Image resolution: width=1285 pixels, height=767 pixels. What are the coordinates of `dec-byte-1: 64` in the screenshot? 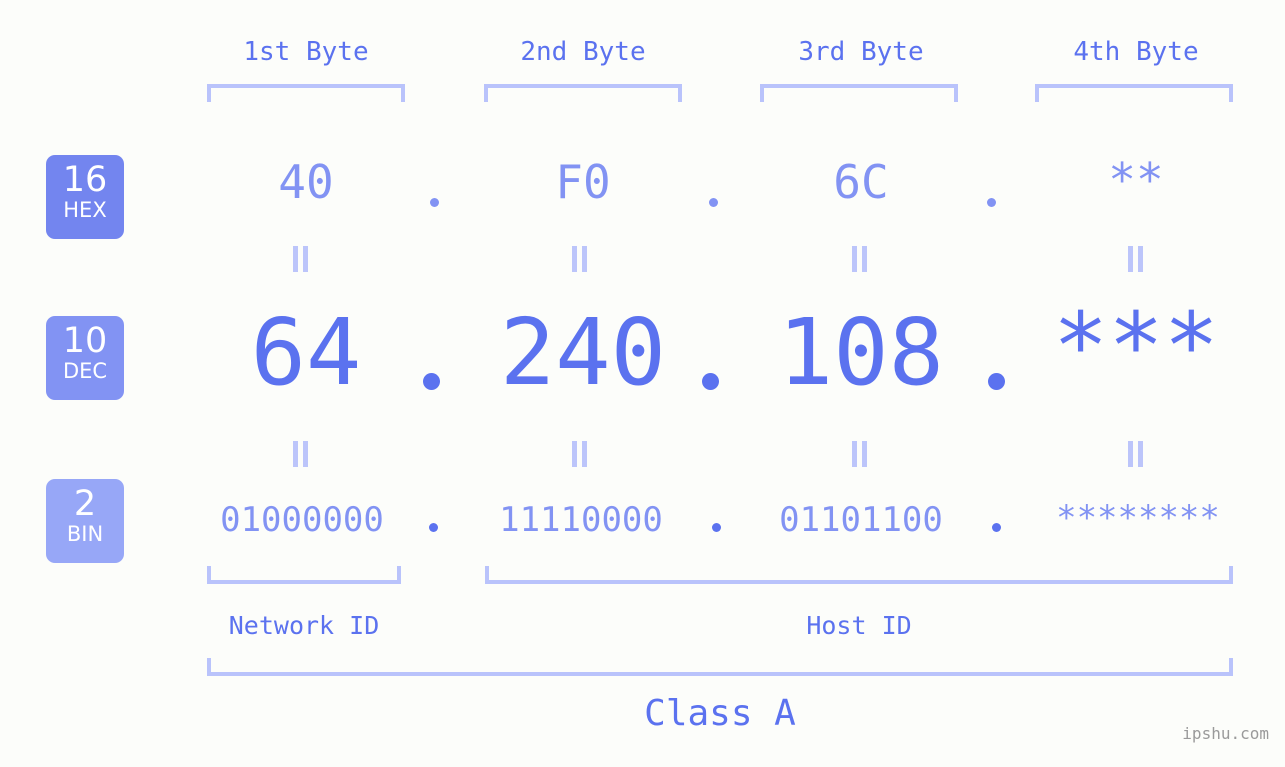 It's located at (306, 352).